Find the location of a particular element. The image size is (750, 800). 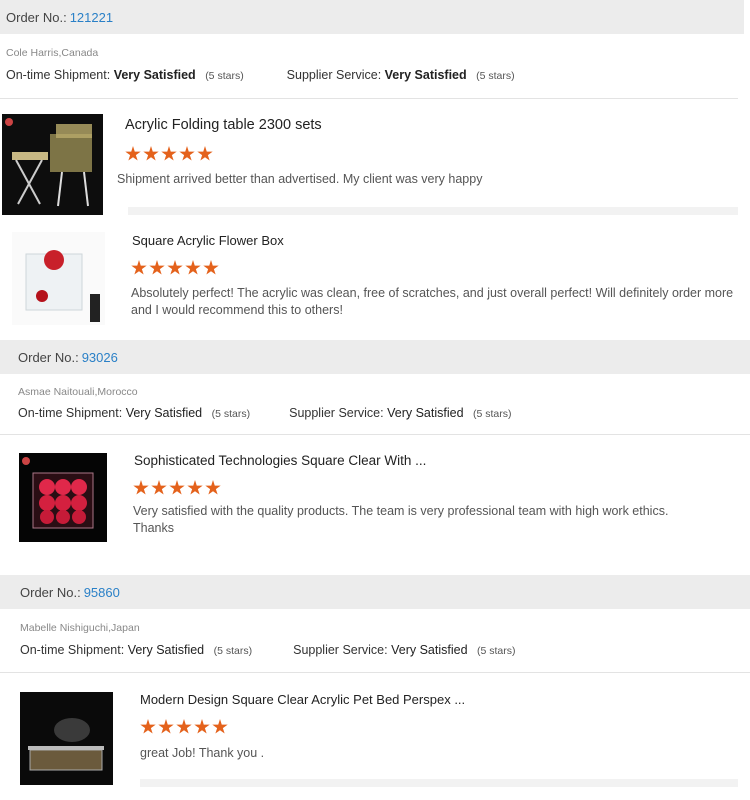

order-number-link: 95860 is located at coordinates (102, 592).